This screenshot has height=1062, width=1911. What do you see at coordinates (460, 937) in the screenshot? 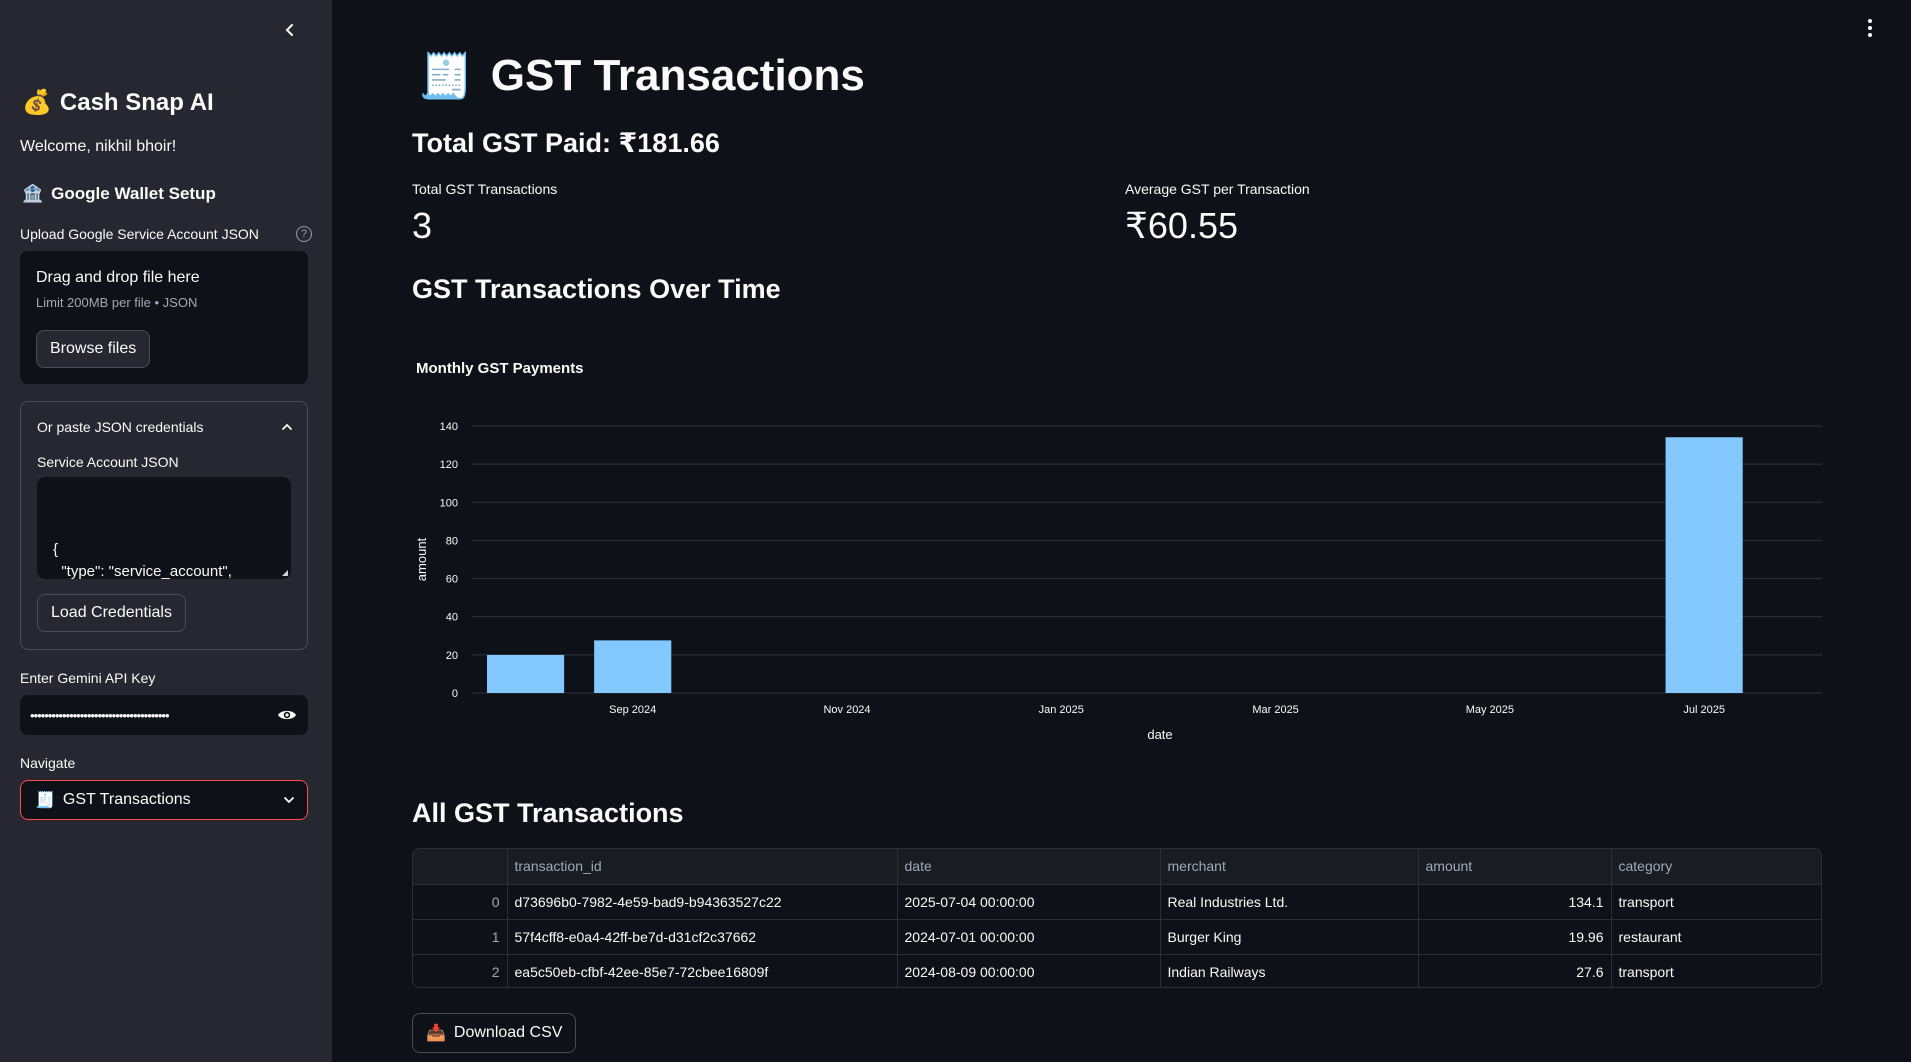
I see `row-index: 1` at bounding box center [460, 937].